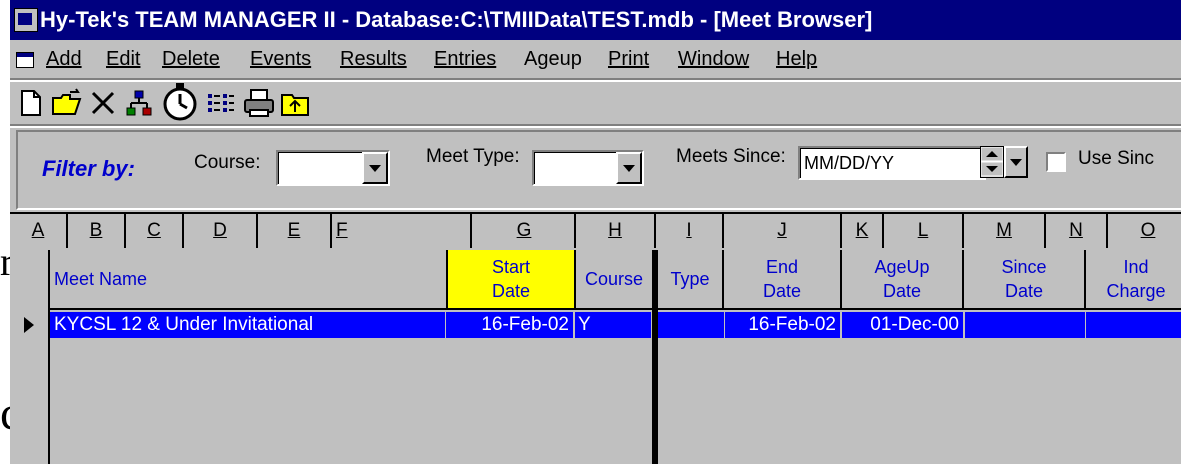 This screenshot has width=1181, height=464. I want to click on meets-since-label: Meets Since:, so click(731, 156).